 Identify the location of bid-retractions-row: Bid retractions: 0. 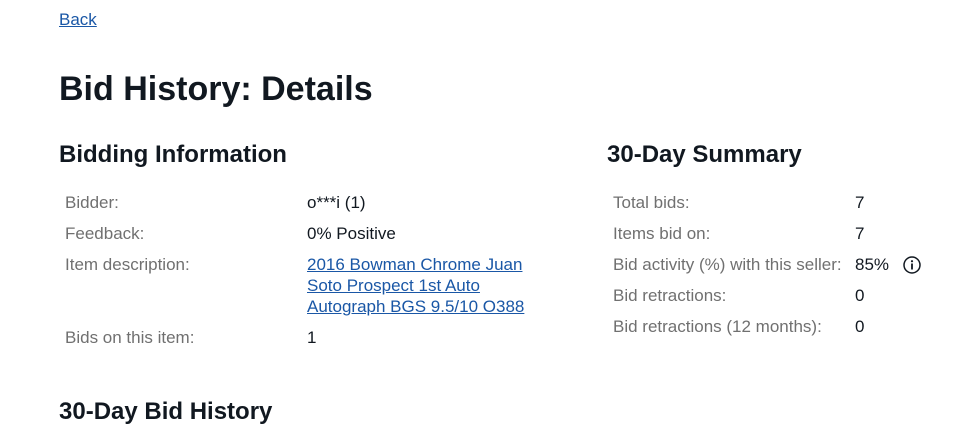
(767, 300).